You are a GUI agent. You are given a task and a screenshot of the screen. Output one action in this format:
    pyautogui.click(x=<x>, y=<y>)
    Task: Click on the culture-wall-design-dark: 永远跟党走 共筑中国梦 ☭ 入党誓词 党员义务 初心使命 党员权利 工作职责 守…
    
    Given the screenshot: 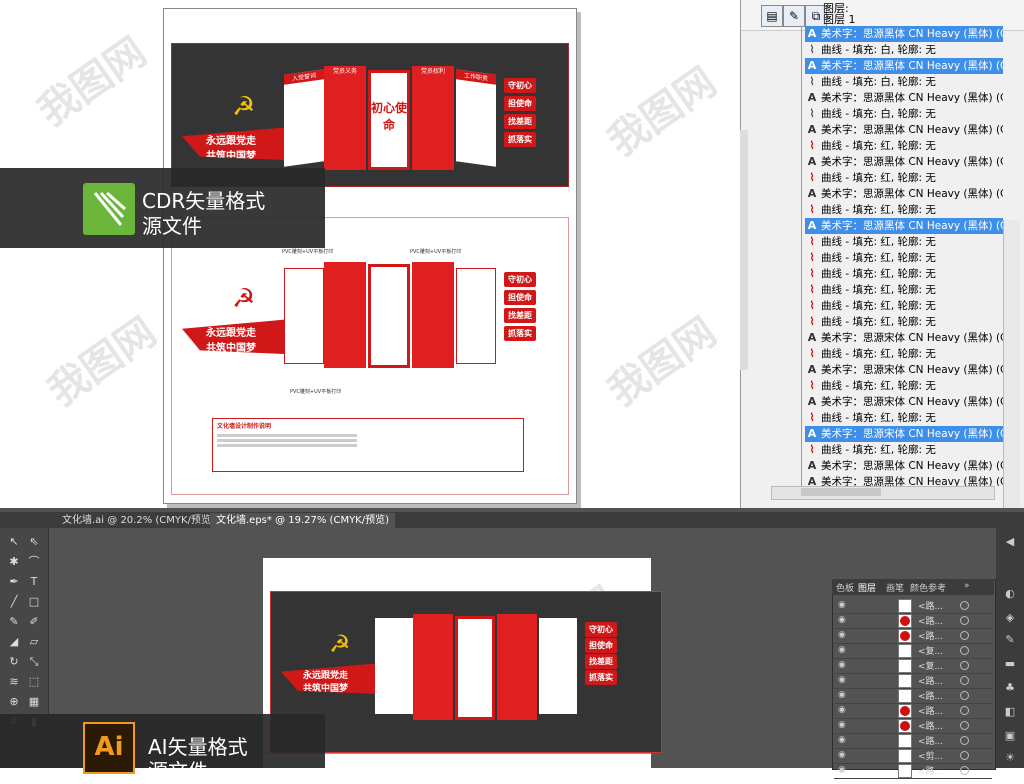 What is the action you would take?
    pyautogui.click(x=370, y=115)
    